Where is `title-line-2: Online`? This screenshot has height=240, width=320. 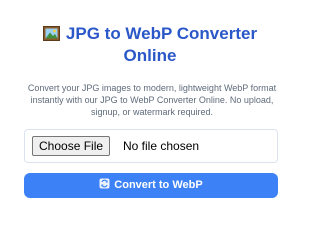
title-line-2: Online is located at coordinates (150, 55).